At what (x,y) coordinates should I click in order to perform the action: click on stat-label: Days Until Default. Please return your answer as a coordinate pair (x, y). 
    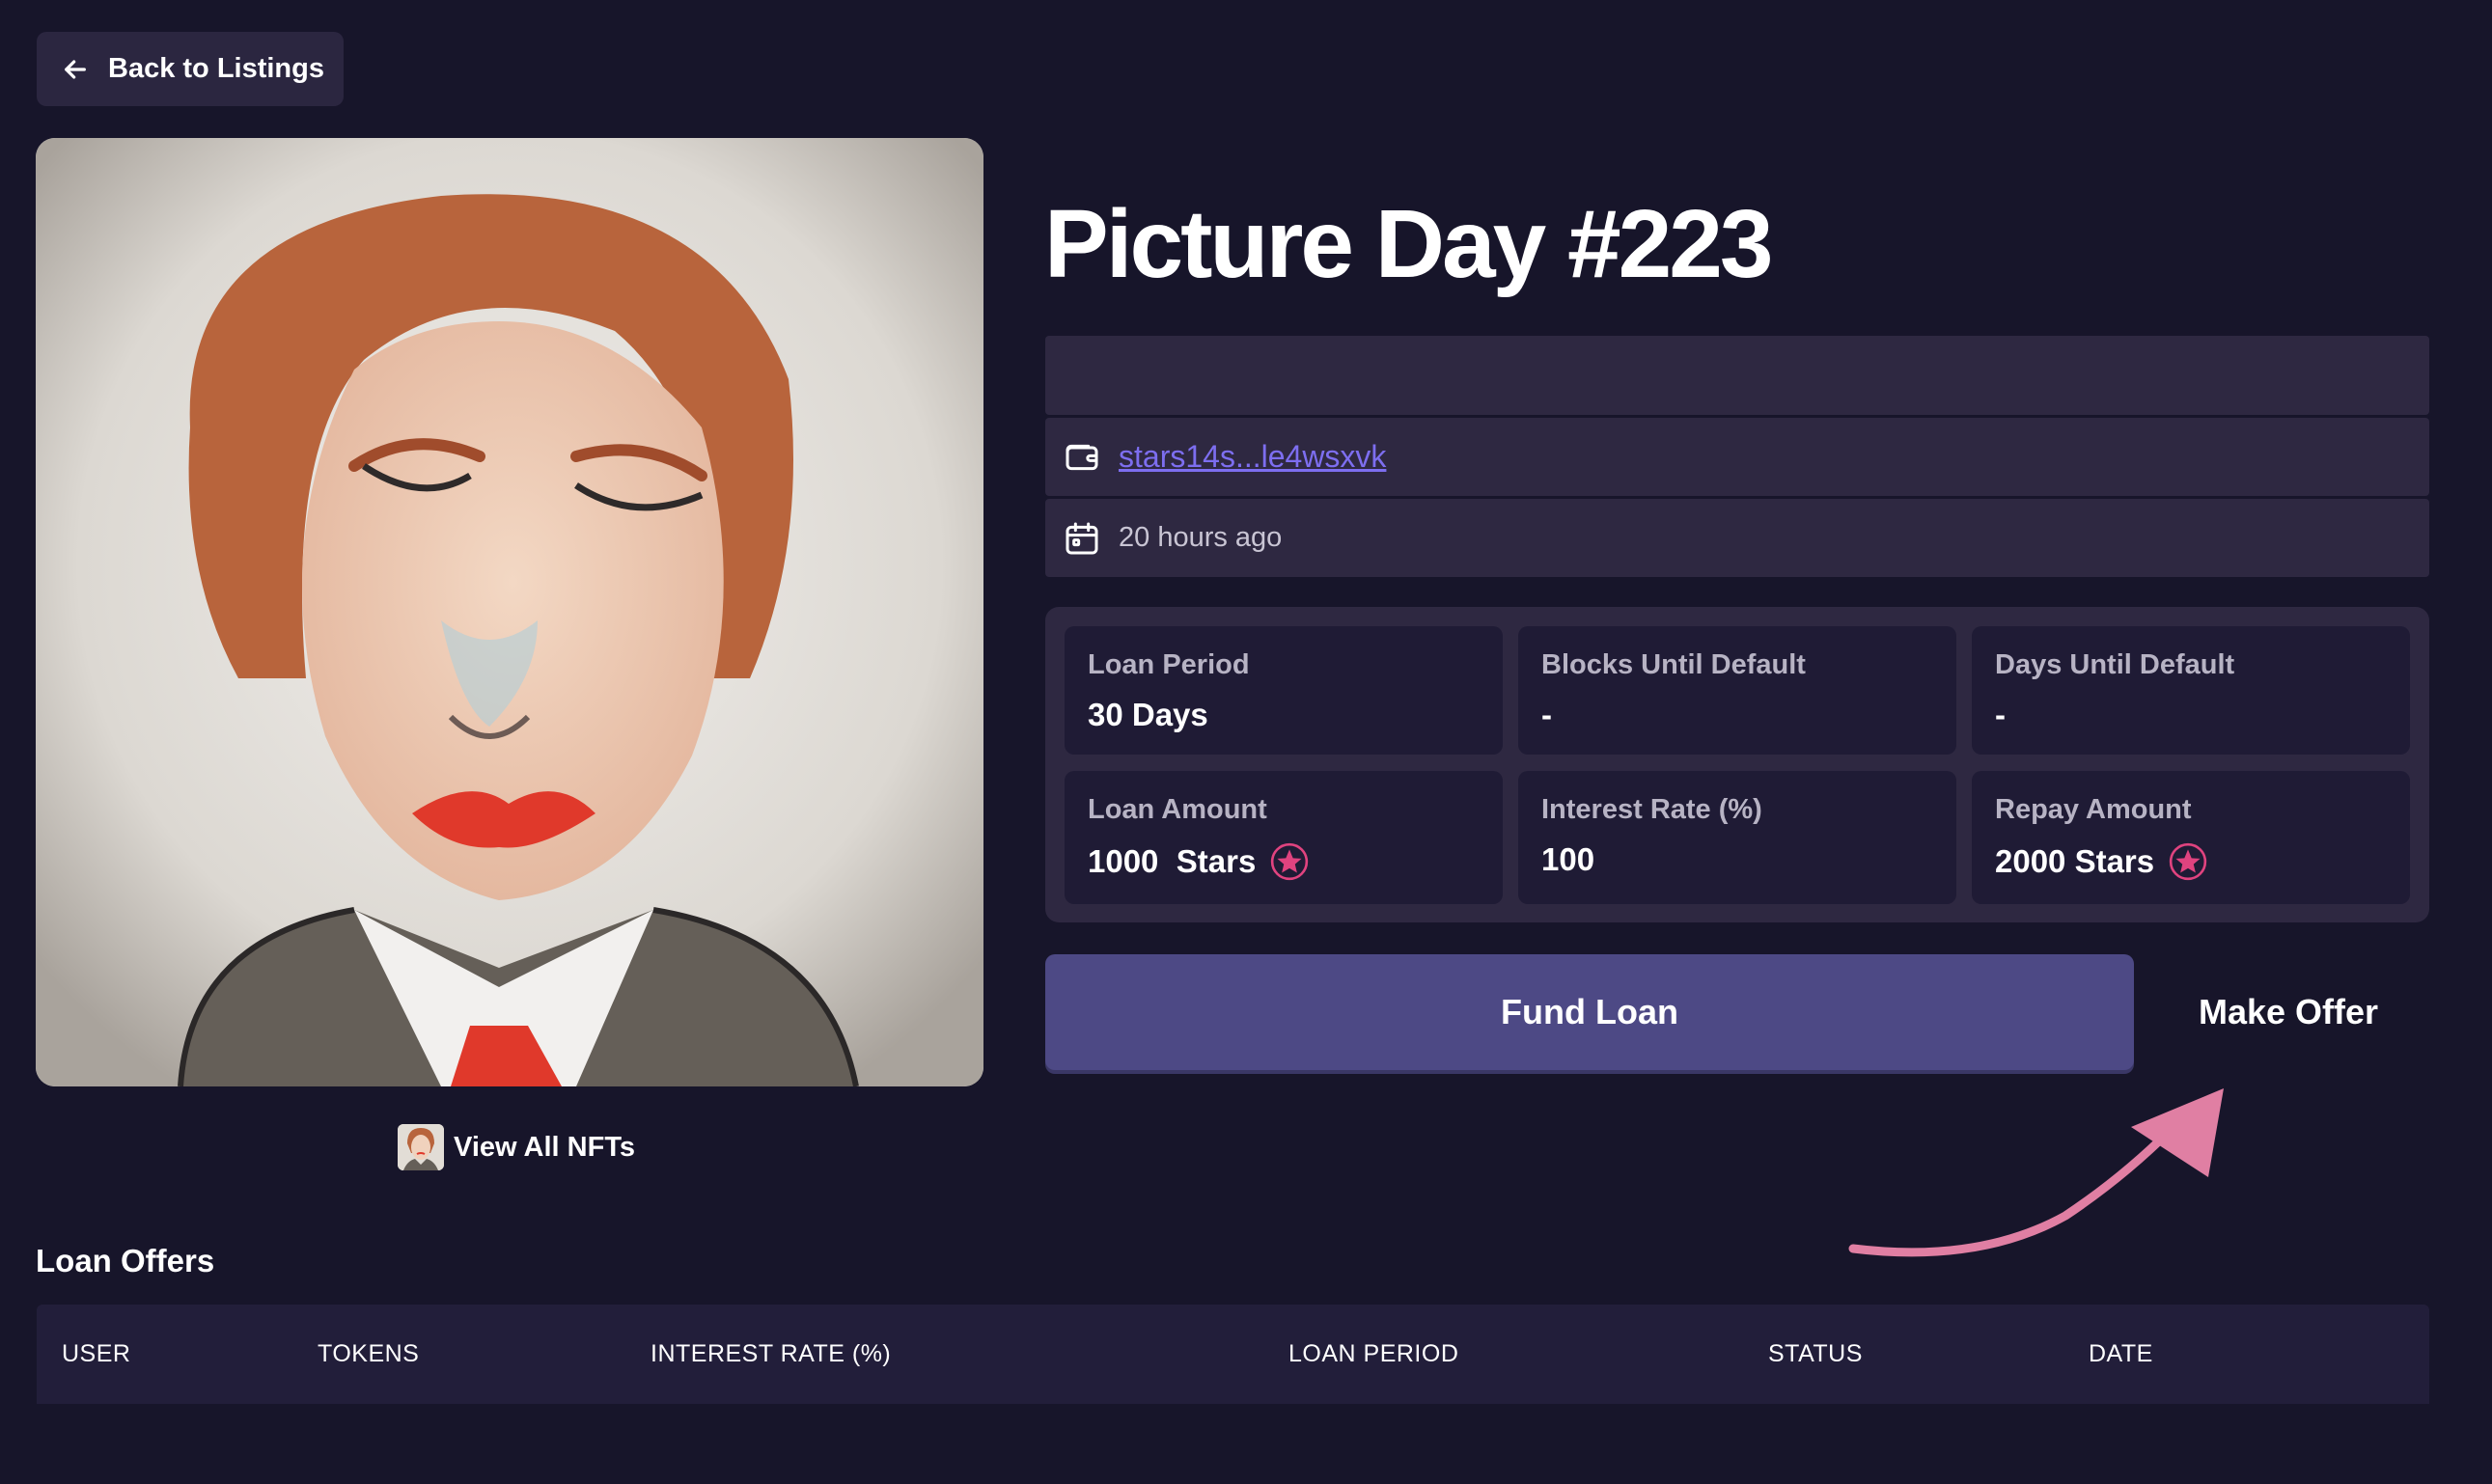
    Looking at the image, I should click on (2115, 664).